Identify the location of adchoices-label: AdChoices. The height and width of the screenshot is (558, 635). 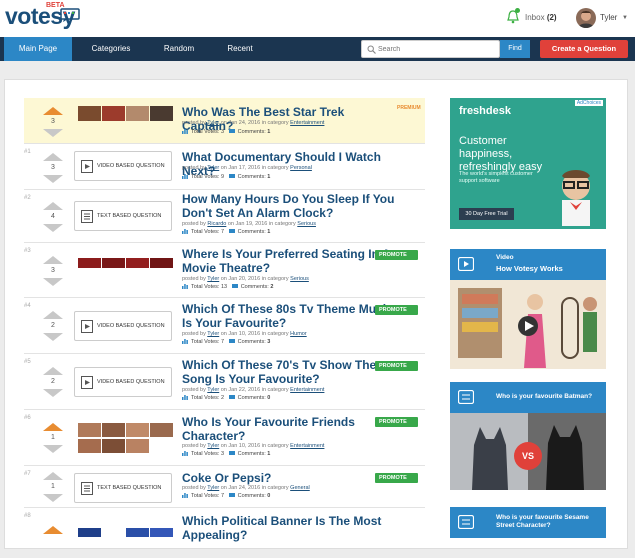
(588, 103).